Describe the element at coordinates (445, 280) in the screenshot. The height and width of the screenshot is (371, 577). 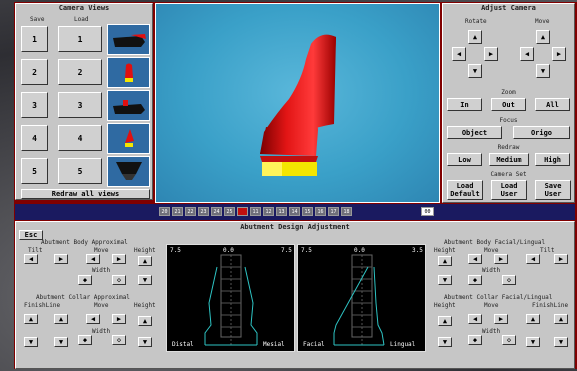
I see `right-body-height-down-button: ▼` at that location.